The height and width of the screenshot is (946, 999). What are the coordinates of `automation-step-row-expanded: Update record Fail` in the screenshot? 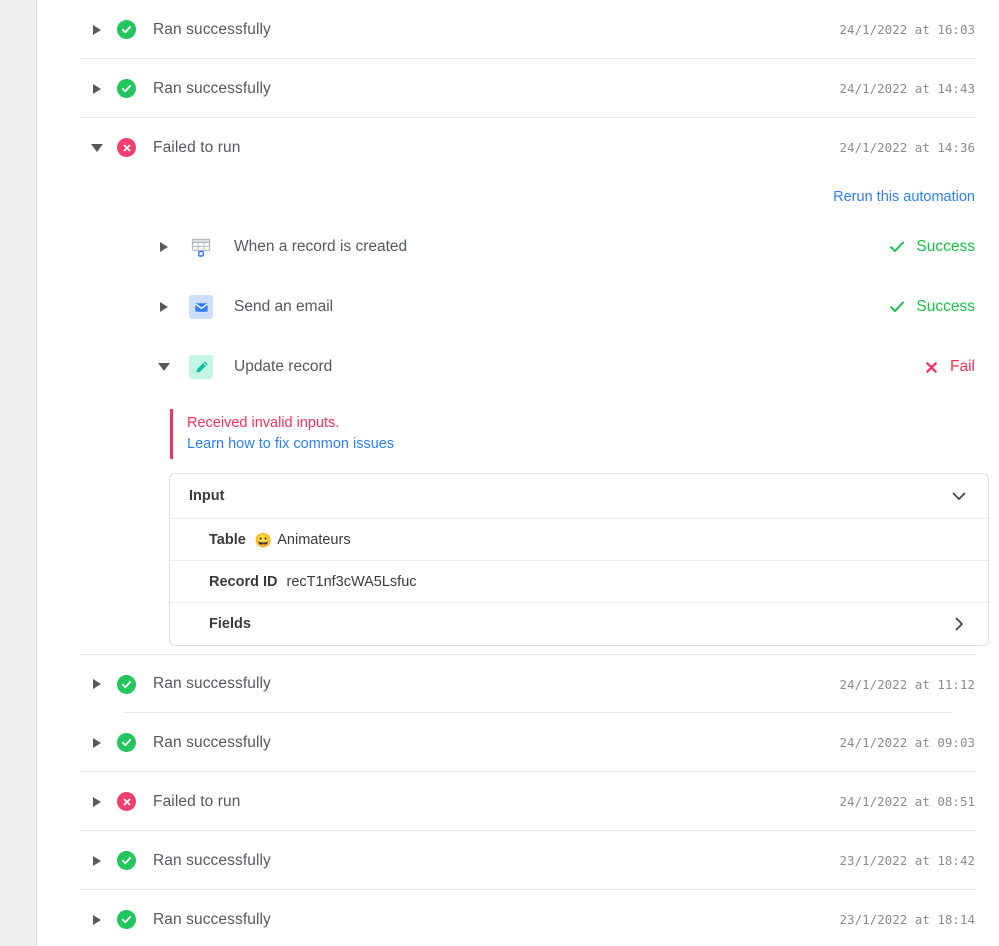 It's located at (518, 367).